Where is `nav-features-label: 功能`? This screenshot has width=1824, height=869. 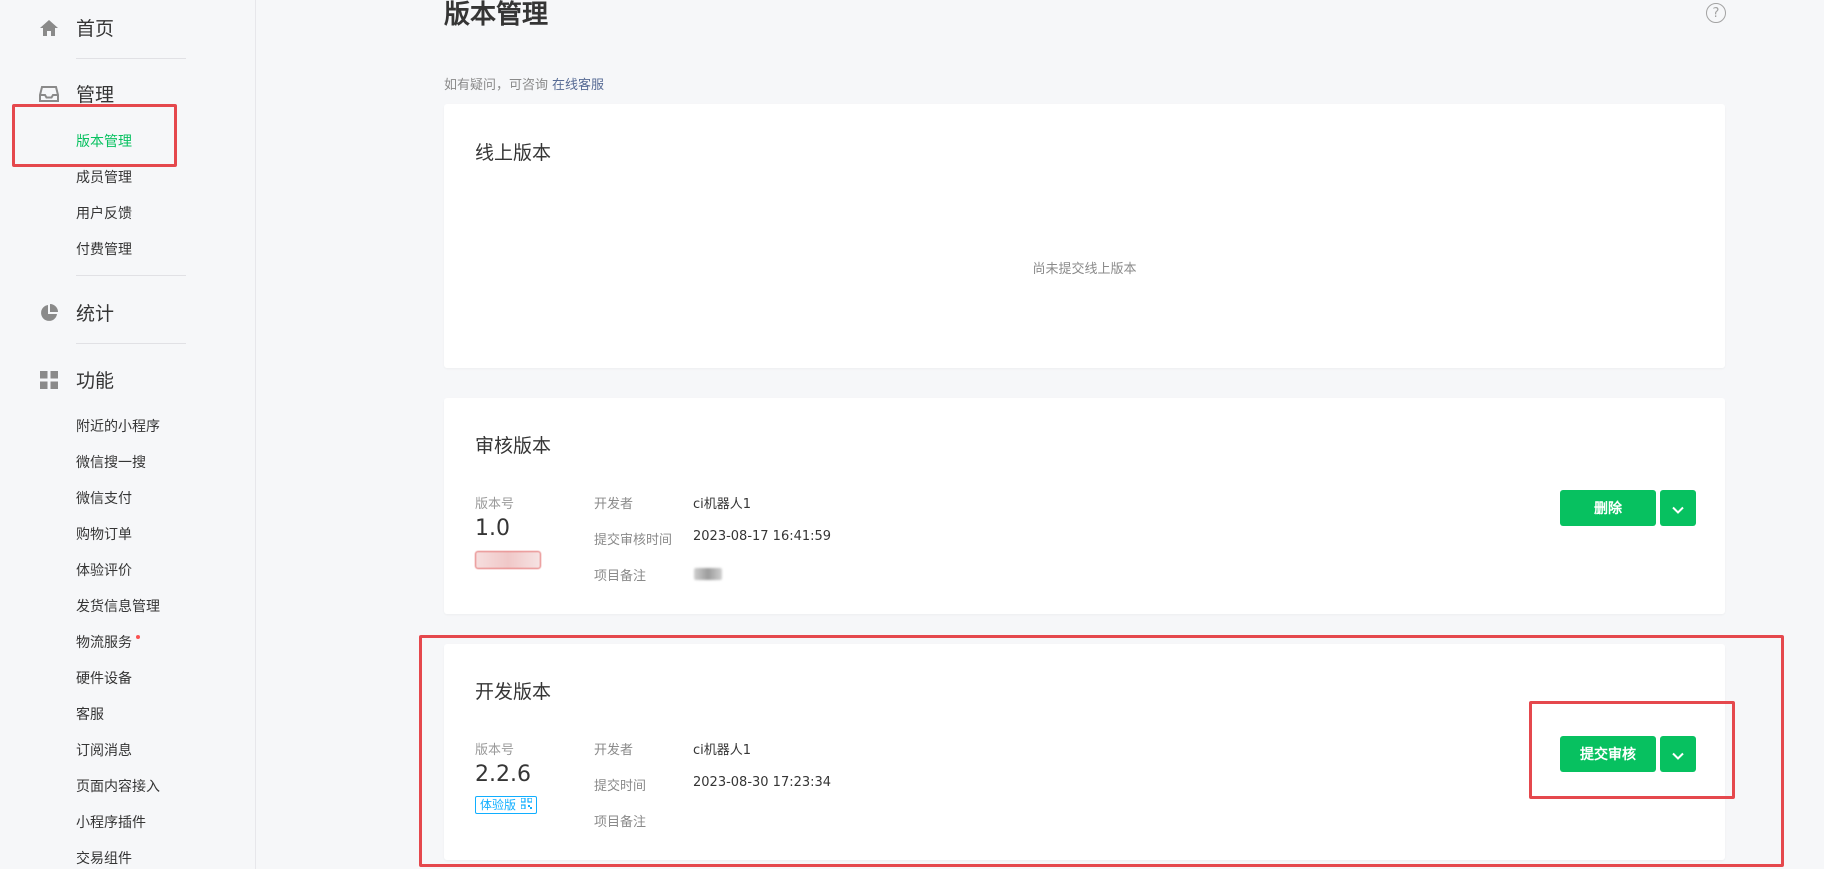
nav-features-label: 功能 is located at coordinates (95, 381).